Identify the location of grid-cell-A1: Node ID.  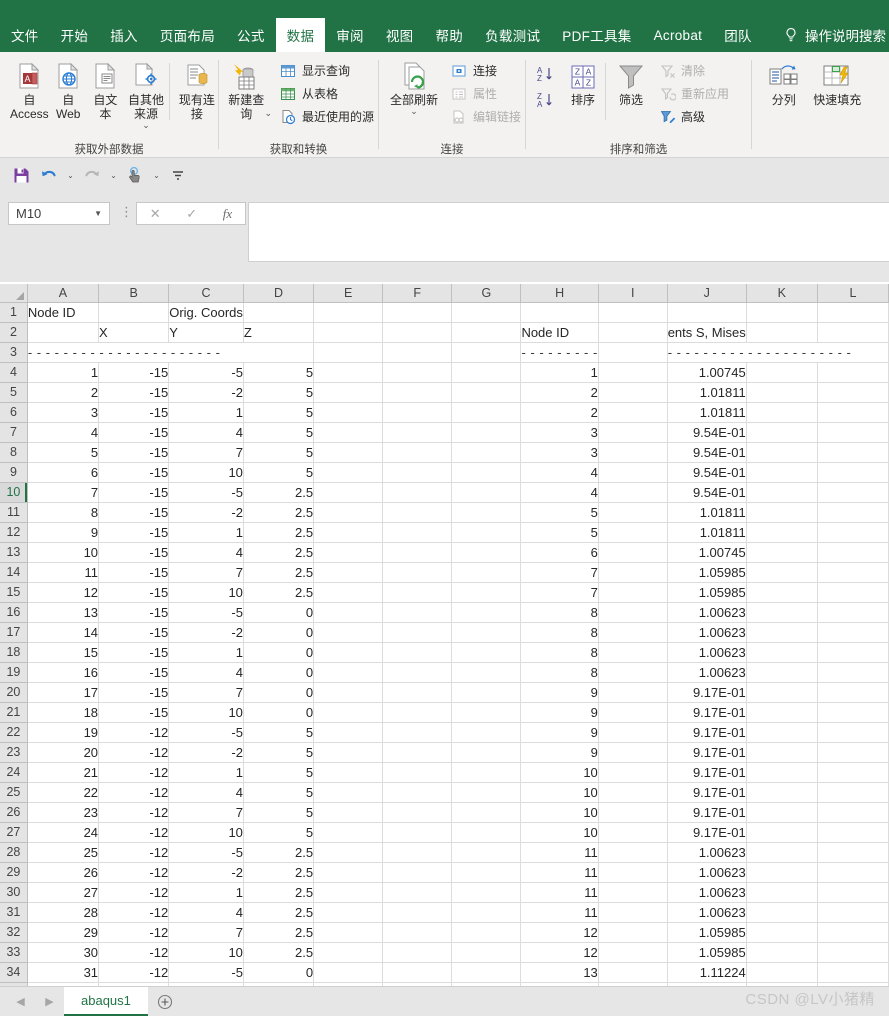
(63, 312).